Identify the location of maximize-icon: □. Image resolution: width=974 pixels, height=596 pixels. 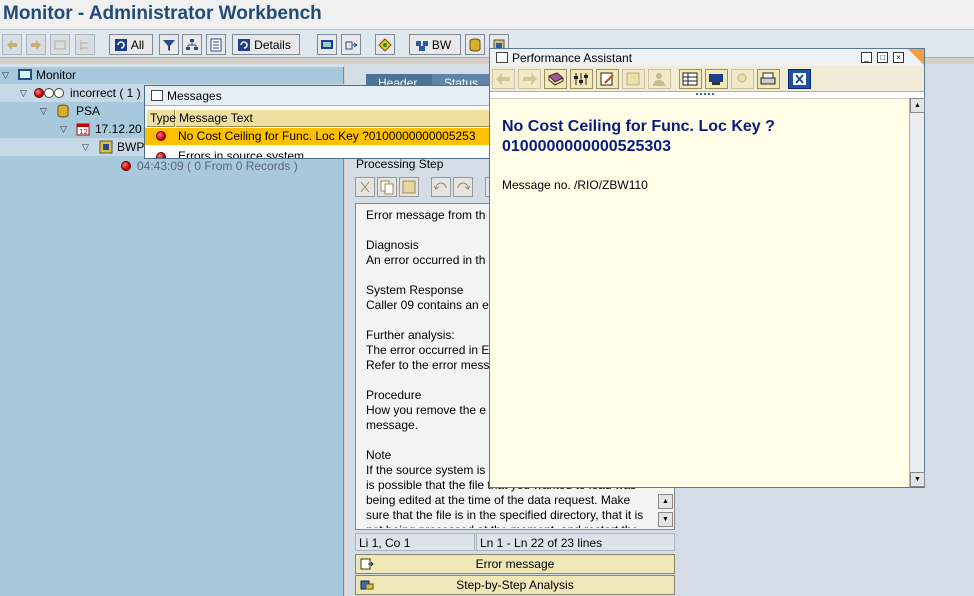
(882, 57).